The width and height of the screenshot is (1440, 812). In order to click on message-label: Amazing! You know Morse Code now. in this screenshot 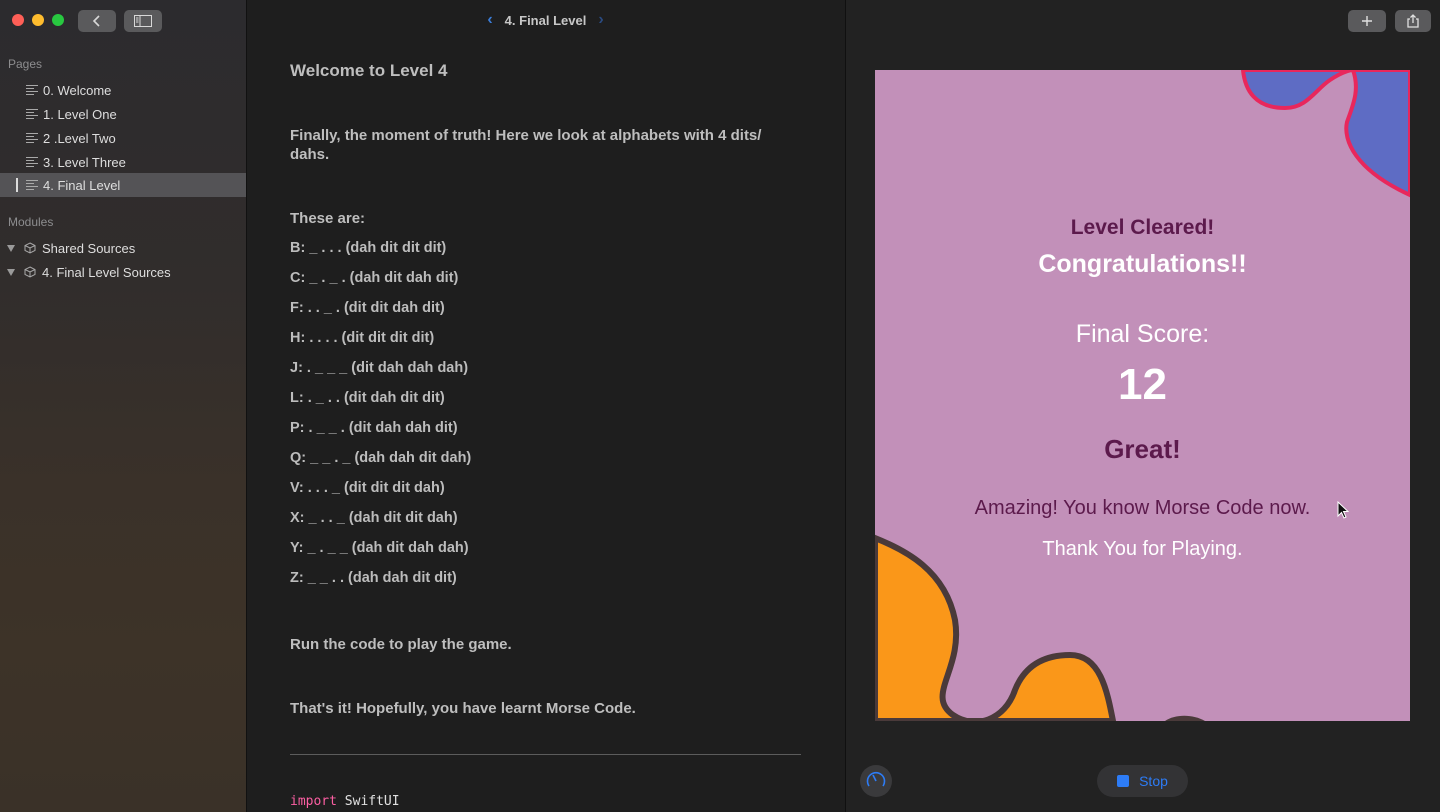, I will do `click(1142, 508)`.